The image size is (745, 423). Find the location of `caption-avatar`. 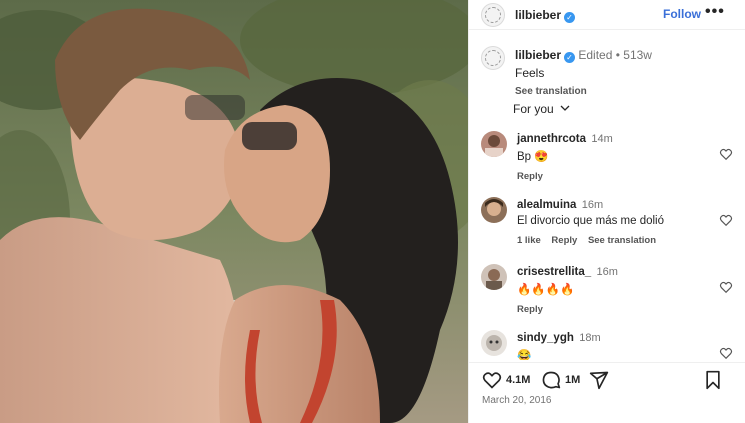

caption-avatar is located at coordinates (493, 58).